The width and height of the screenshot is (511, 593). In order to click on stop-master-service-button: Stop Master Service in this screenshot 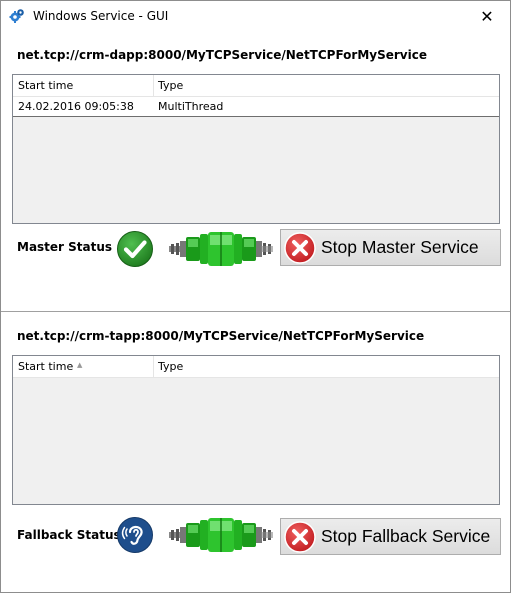, I will do `click(390, 247)`.